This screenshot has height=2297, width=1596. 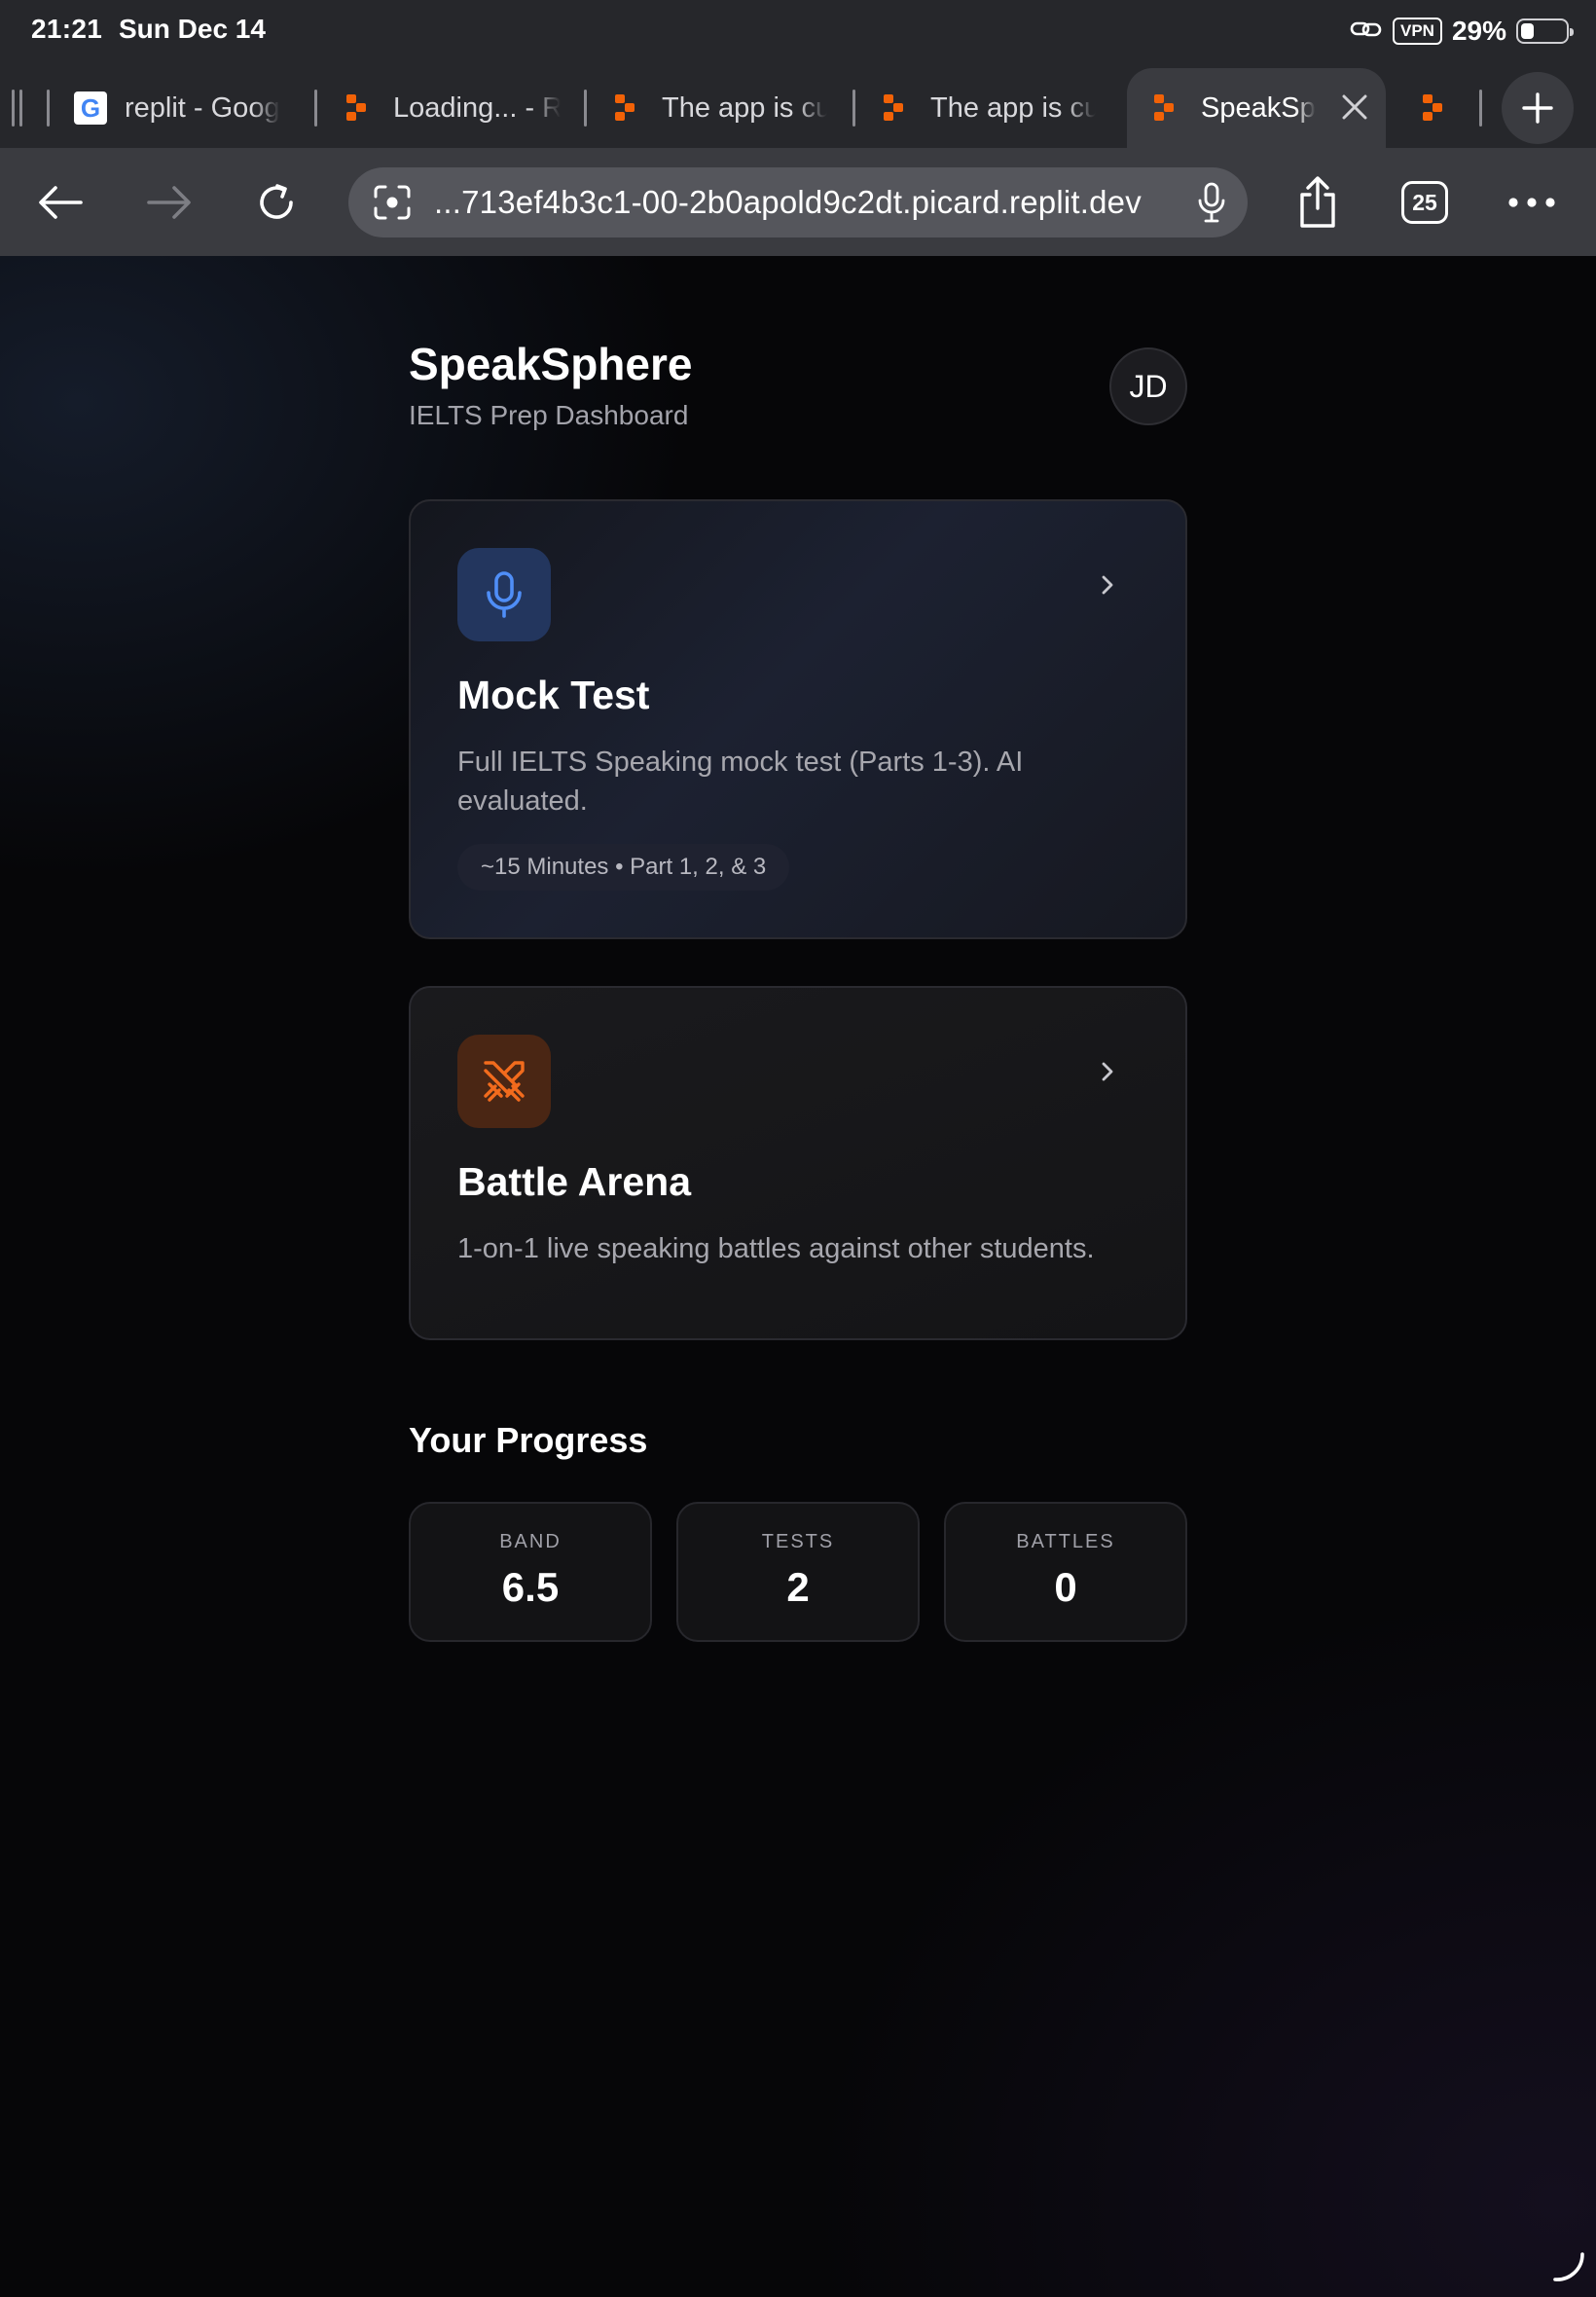 What do you see at coordinates (1545, 31) in the screenshot?
I see `battery-icon` at bounding box center [1545, 31].